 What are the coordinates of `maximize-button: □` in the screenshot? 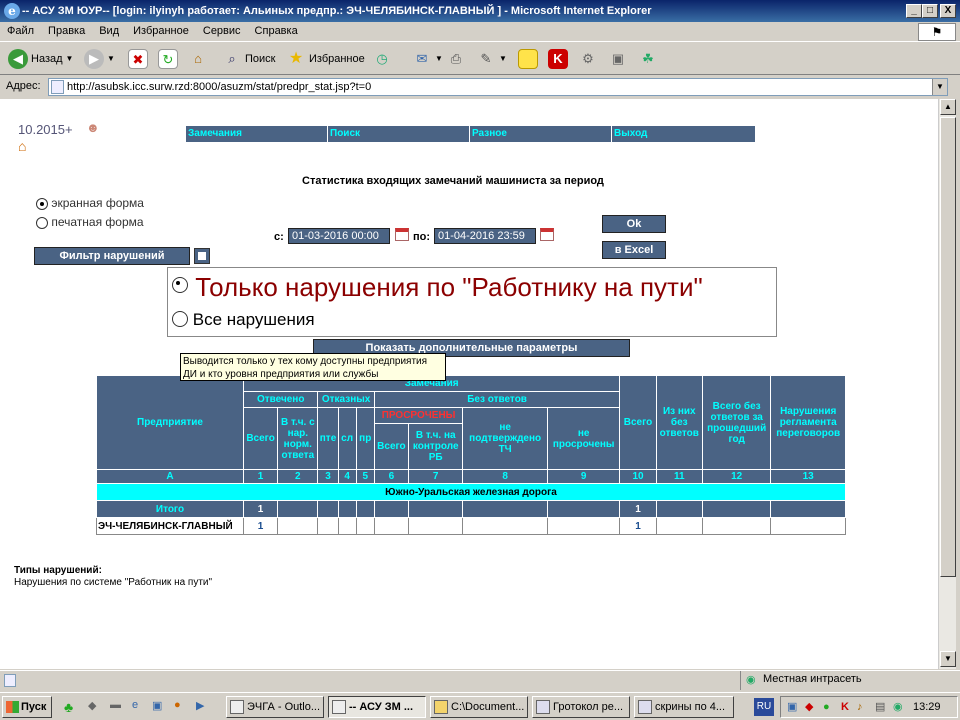 It's located at (930, 11).